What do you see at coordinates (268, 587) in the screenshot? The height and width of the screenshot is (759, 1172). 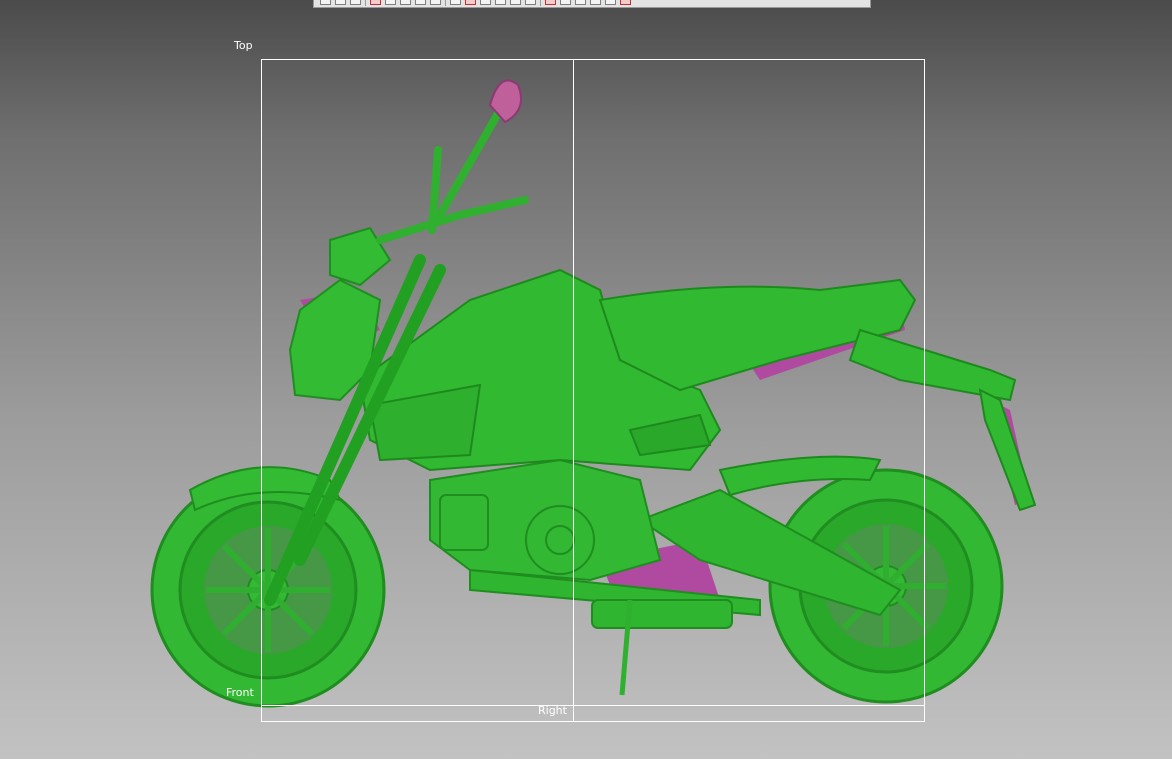 I see `front-wheel` at bounding box center [268, 587].